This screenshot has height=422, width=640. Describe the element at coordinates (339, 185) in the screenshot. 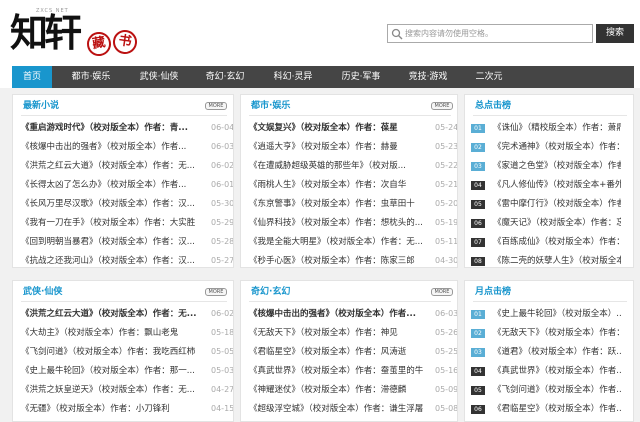

I see `book-title-link: 《雨桃人生》（校对版全本）作者：次自华` at that location.